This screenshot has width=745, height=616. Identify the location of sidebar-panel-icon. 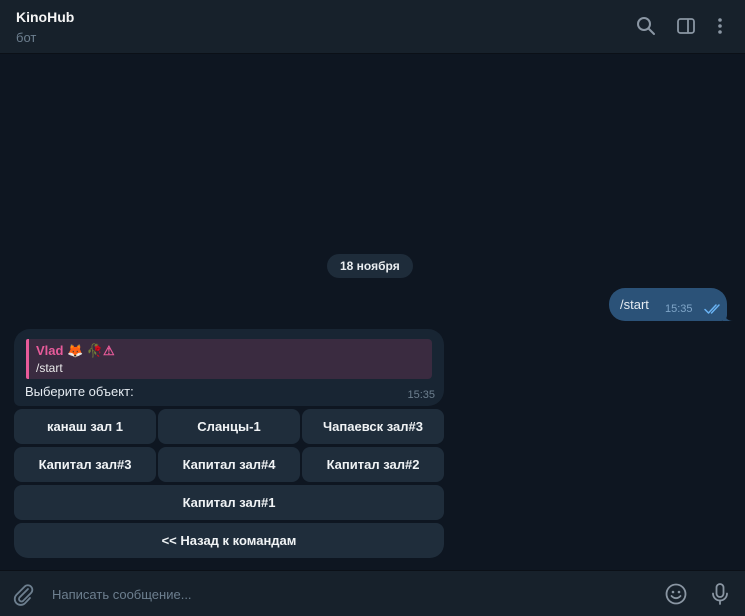
(686, 26).